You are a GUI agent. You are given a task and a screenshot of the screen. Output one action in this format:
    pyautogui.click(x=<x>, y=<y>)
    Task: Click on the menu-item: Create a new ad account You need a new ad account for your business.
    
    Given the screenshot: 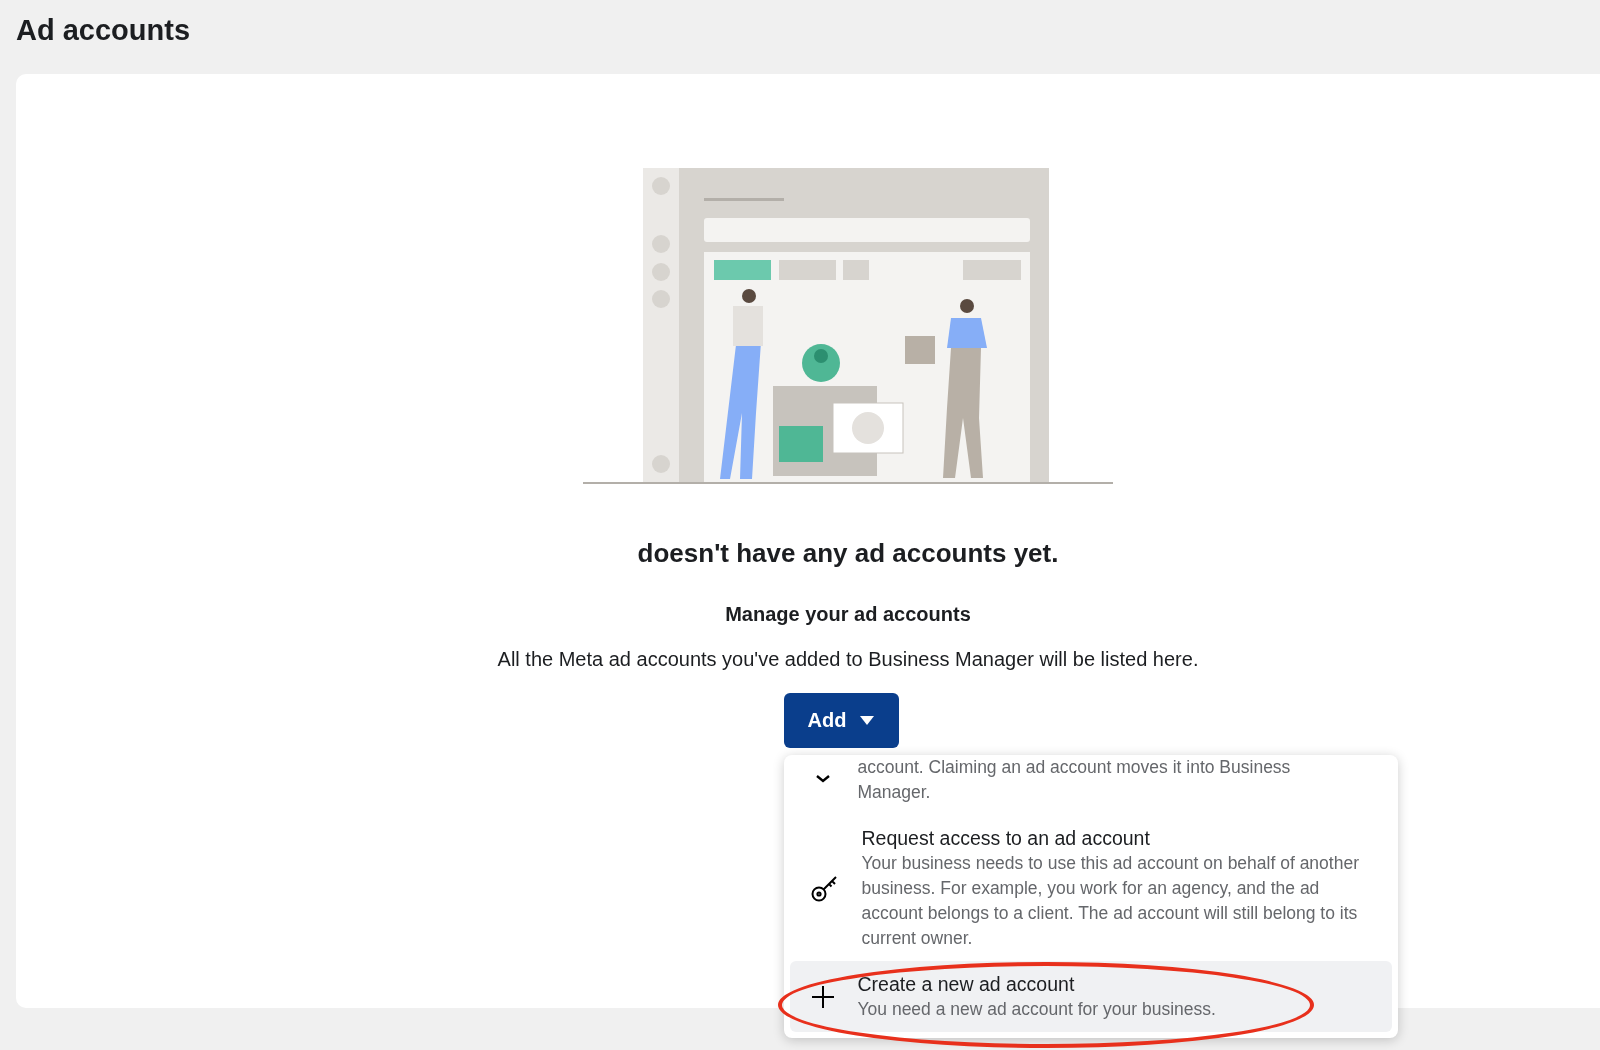 What is the action you would take?
    pyautogui.click(x=1090, y=996)
    